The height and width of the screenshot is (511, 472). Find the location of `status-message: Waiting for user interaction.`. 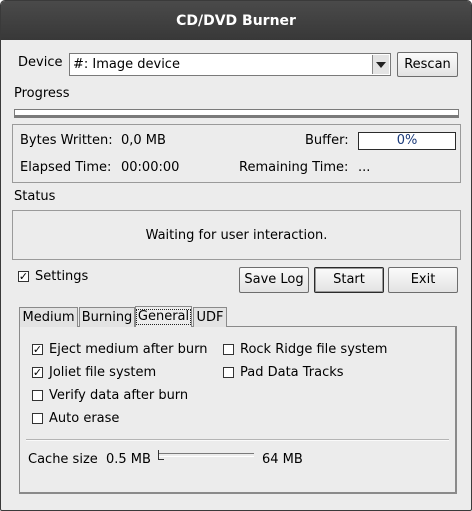

status-message: Waiting for user interaction. is located at coordinates (236, 235).